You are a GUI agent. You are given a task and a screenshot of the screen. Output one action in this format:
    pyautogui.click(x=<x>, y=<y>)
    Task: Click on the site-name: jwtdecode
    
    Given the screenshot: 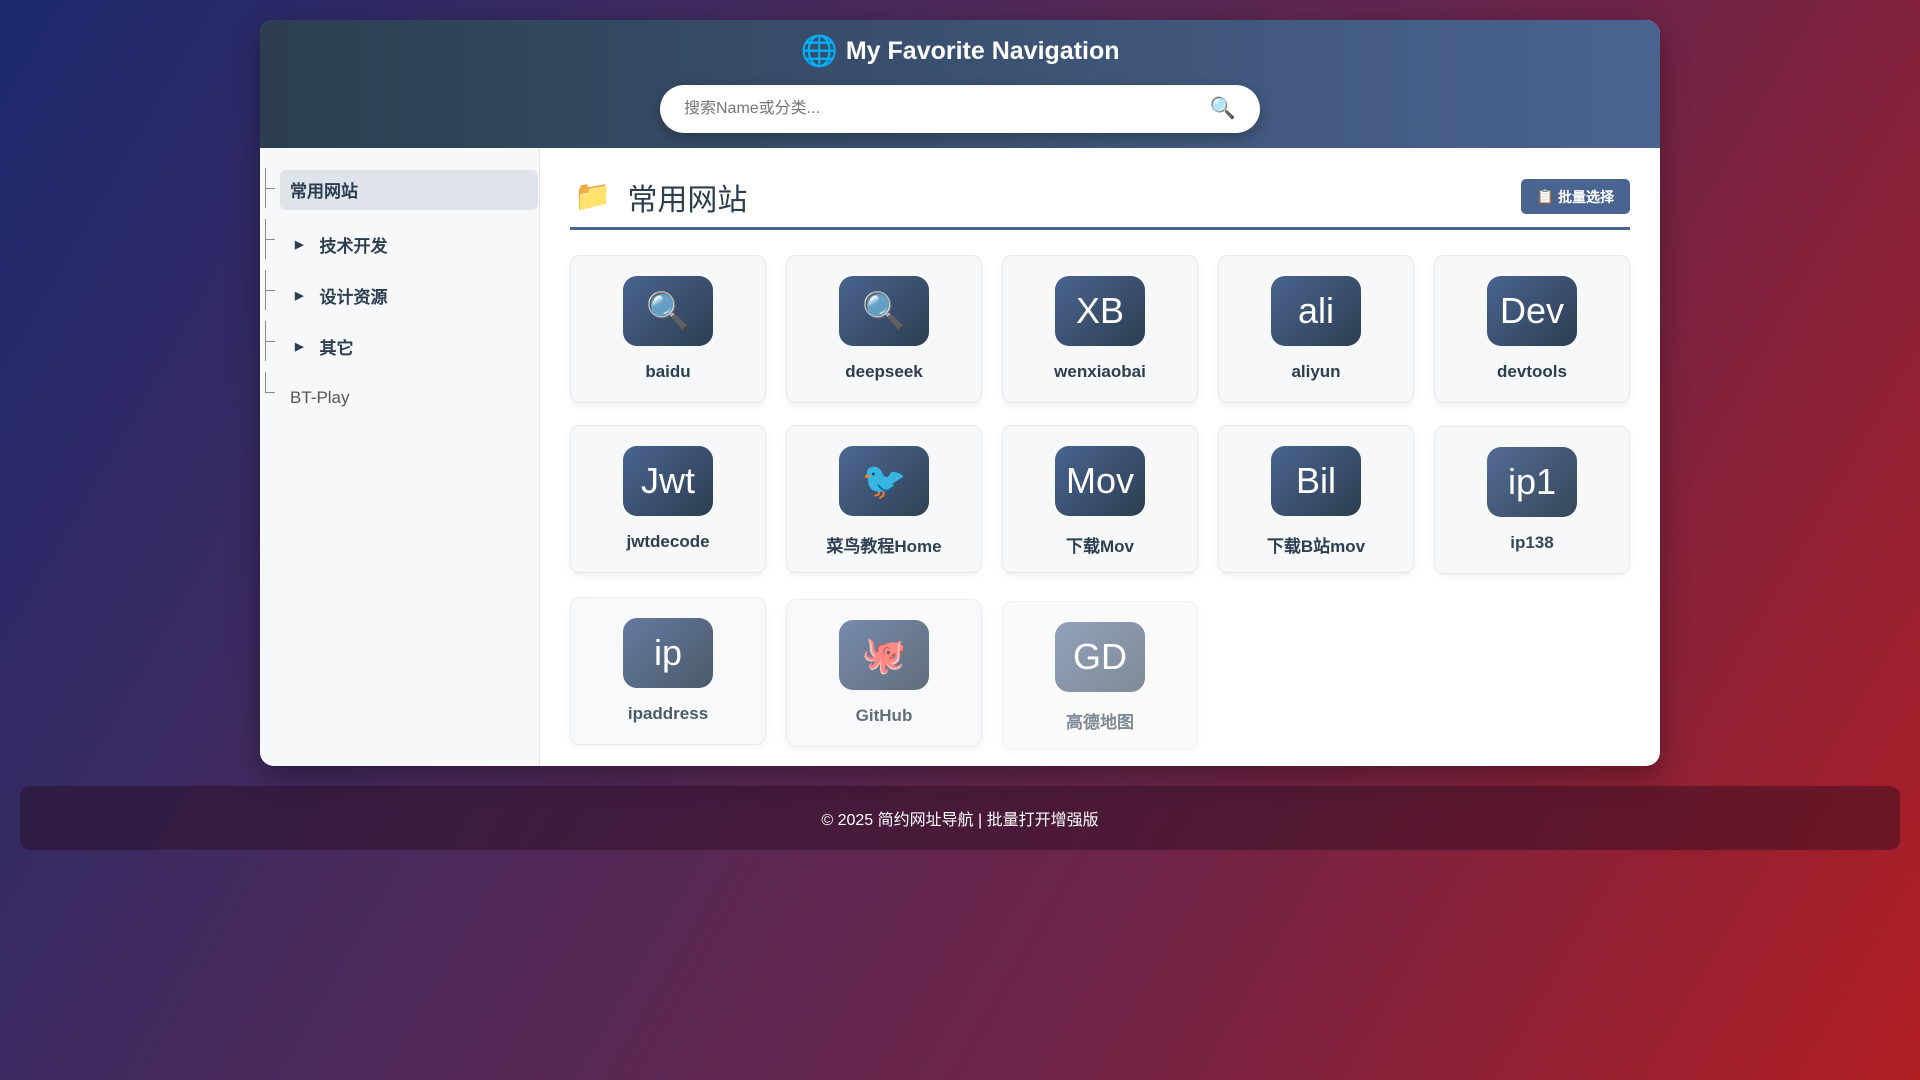 What is the action you would take?
    pyautogui.click(x=668, y=541)
    